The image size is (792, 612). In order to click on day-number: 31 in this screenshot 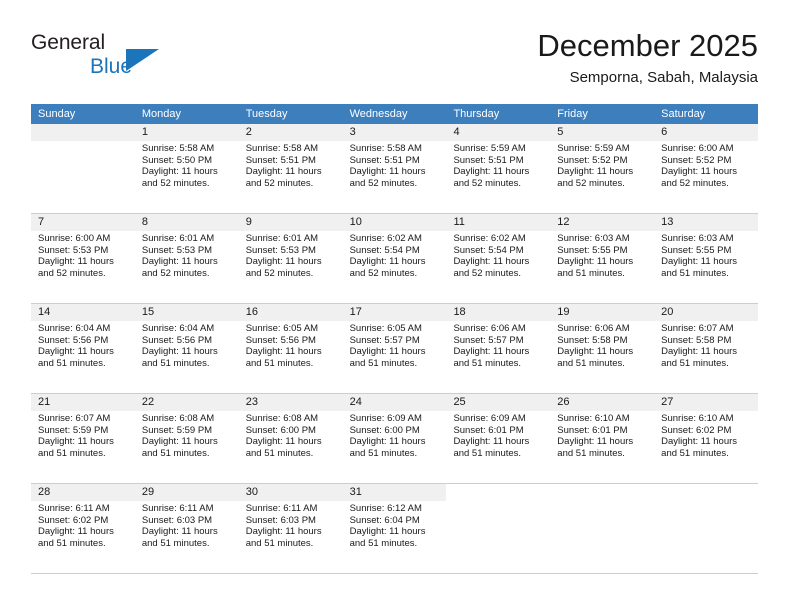, I will do `click(394, 492)`.